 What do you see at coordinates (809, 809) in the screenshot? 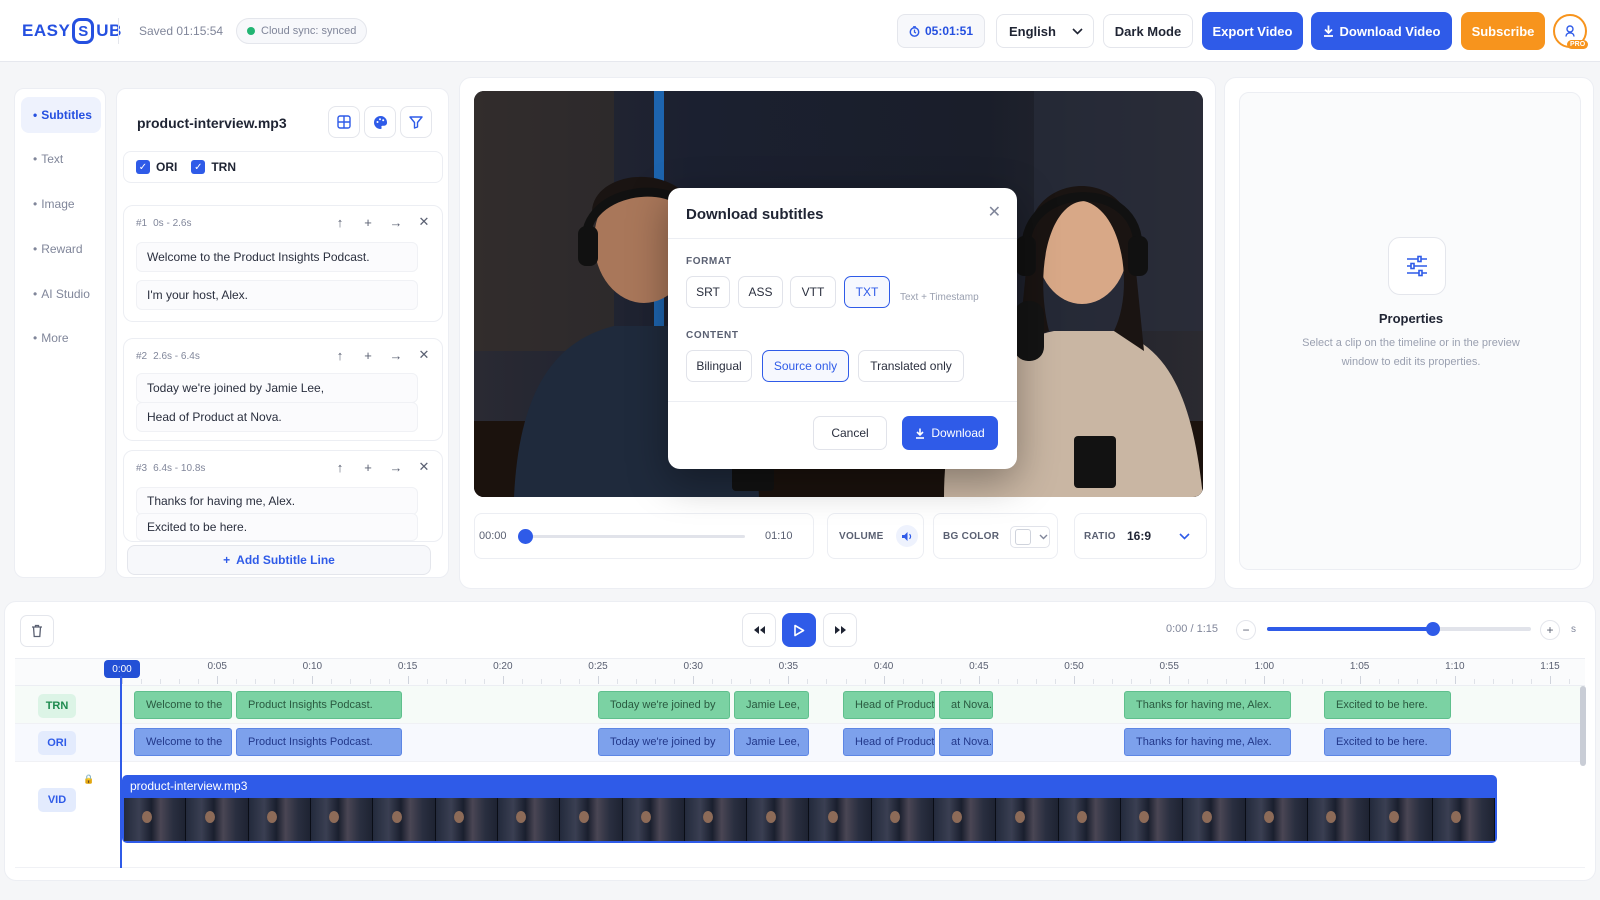
I see `video-clip: product-interview.mp3` at bounding box center [809, 809].